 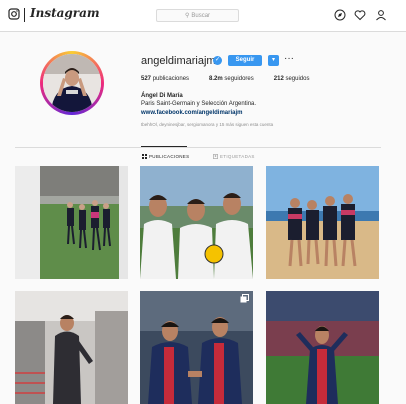 What do you see at coordinates (216, 79) in the screenshot?
I see `stat-followers-count: 8.2m` at bounding box center [216, 79].